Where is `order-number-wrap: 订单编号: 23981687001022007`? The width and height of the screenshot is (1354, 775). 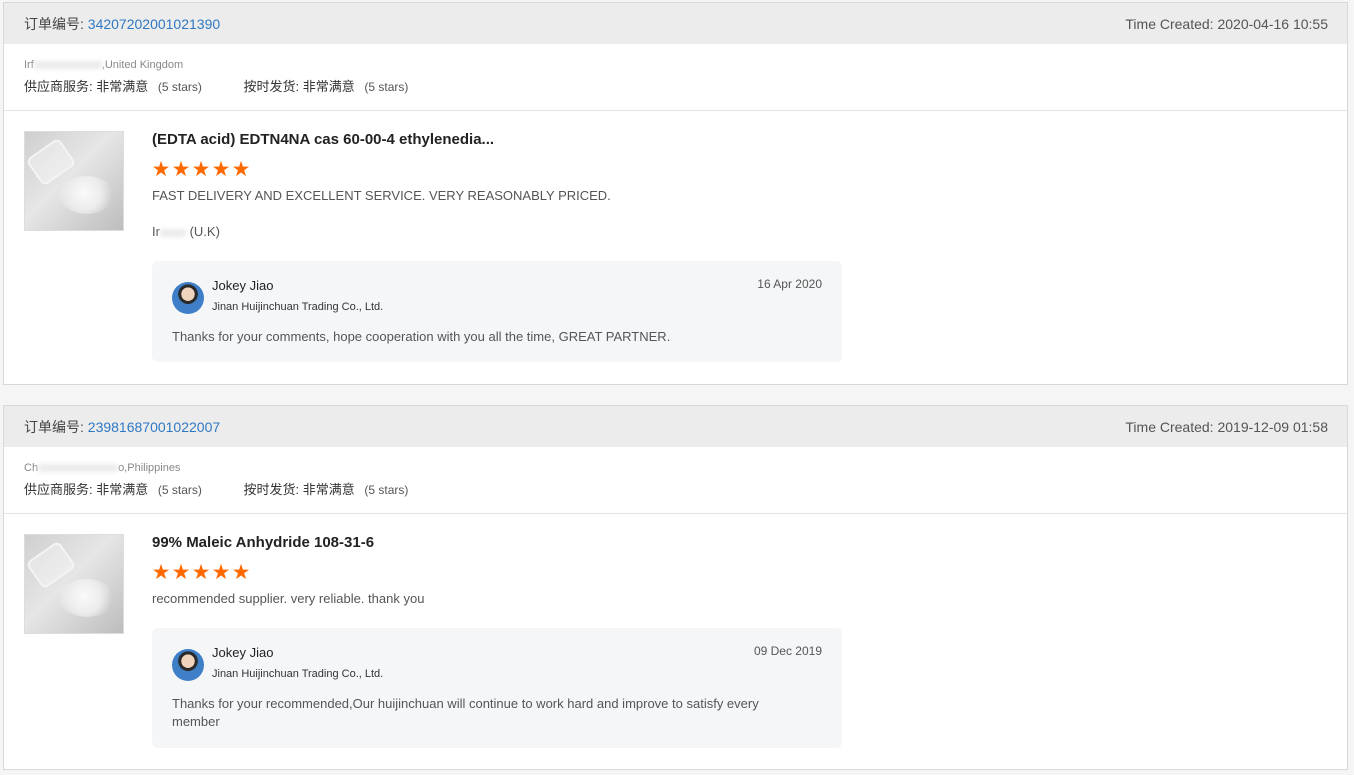 order-number-wrap: 订单编号: 23981687001022007 is located at coordinates (122, 427).